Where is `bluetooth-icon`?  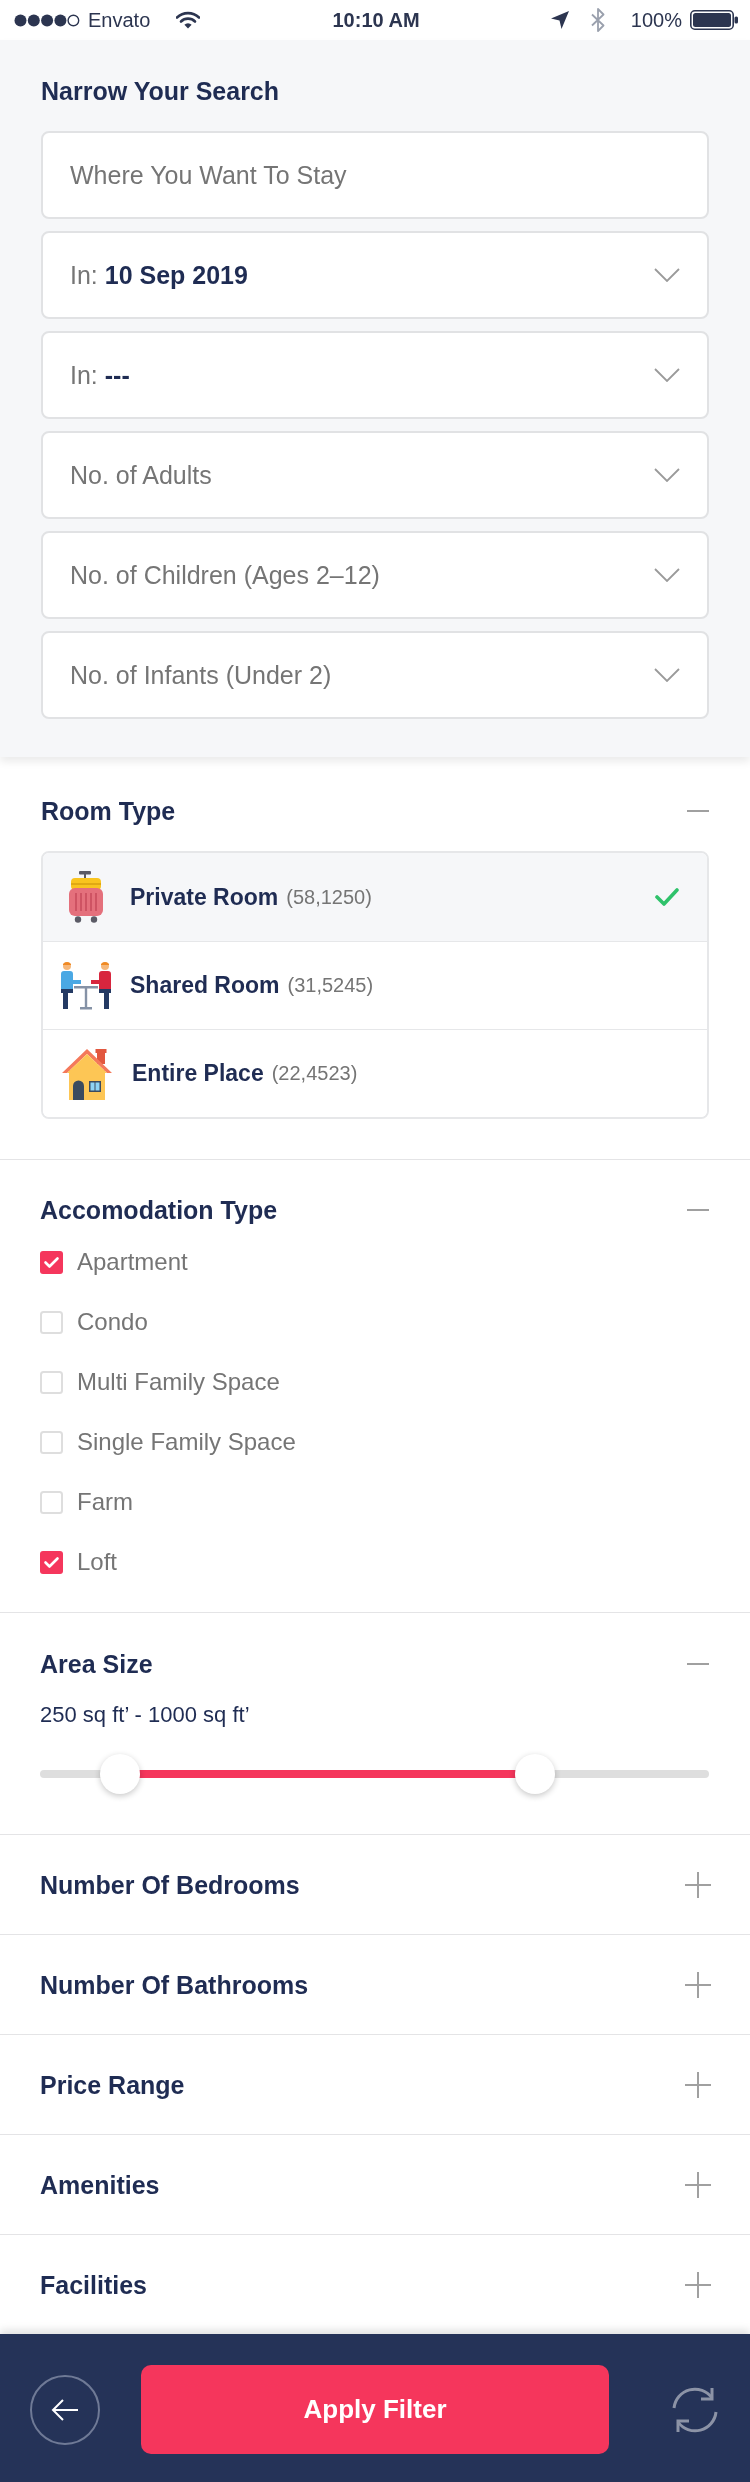 bluetooth-icon is located at coordinates (597, 20).